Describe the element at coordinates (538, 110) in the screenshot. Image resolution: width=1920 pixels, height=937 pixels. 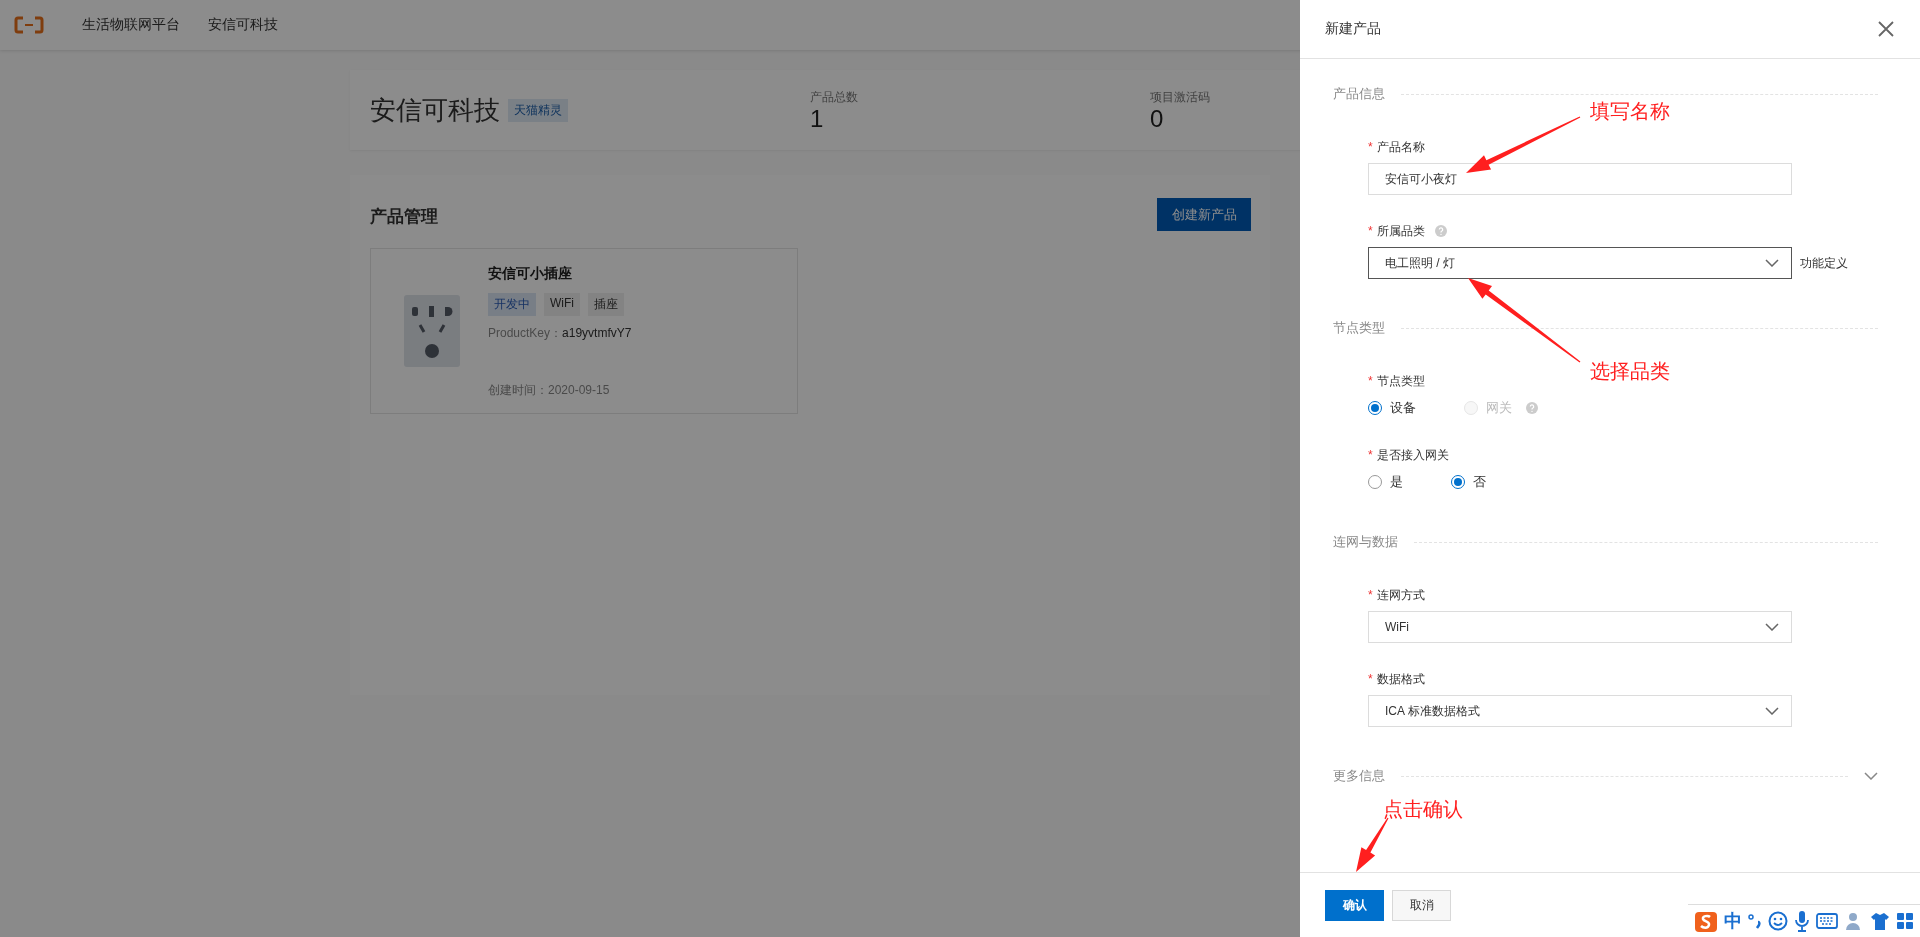
I see `platform-tag: 天猫精灵` at that location.